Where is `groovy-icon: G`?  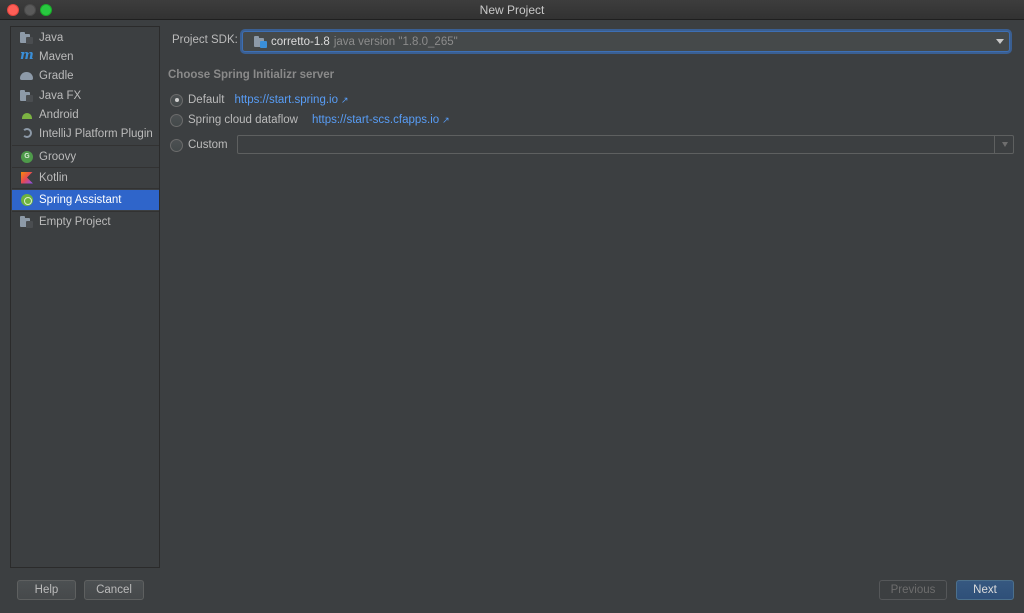 groovy-icon: G is located at coordinates (27, 157).